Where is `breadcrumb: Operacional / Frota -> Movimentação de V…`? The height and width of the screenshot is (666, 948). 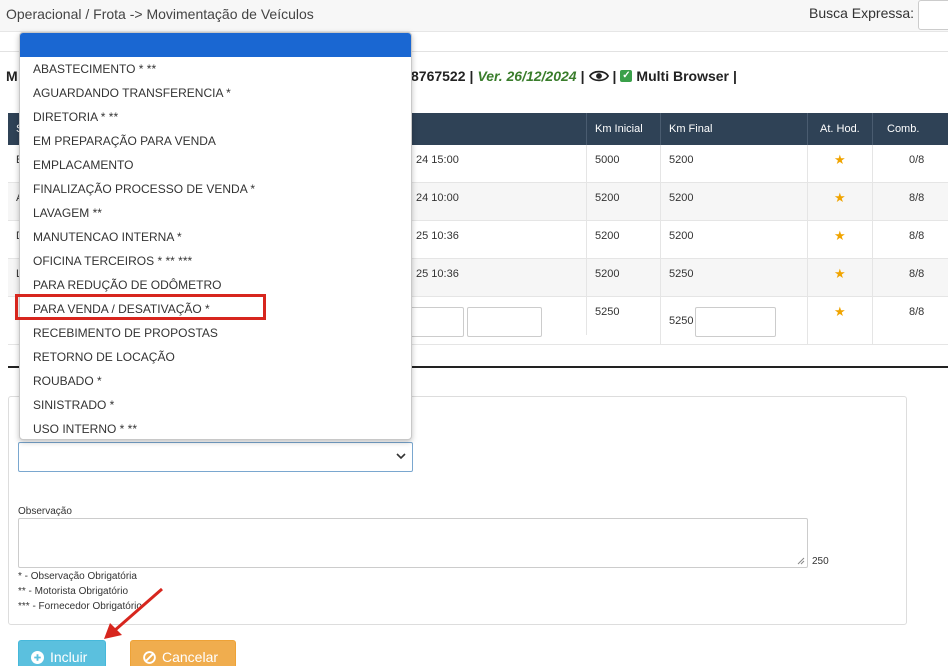
breadcrumb: Operacional / Frota -> Movimentação de V… is located at coordinates (160, 14).